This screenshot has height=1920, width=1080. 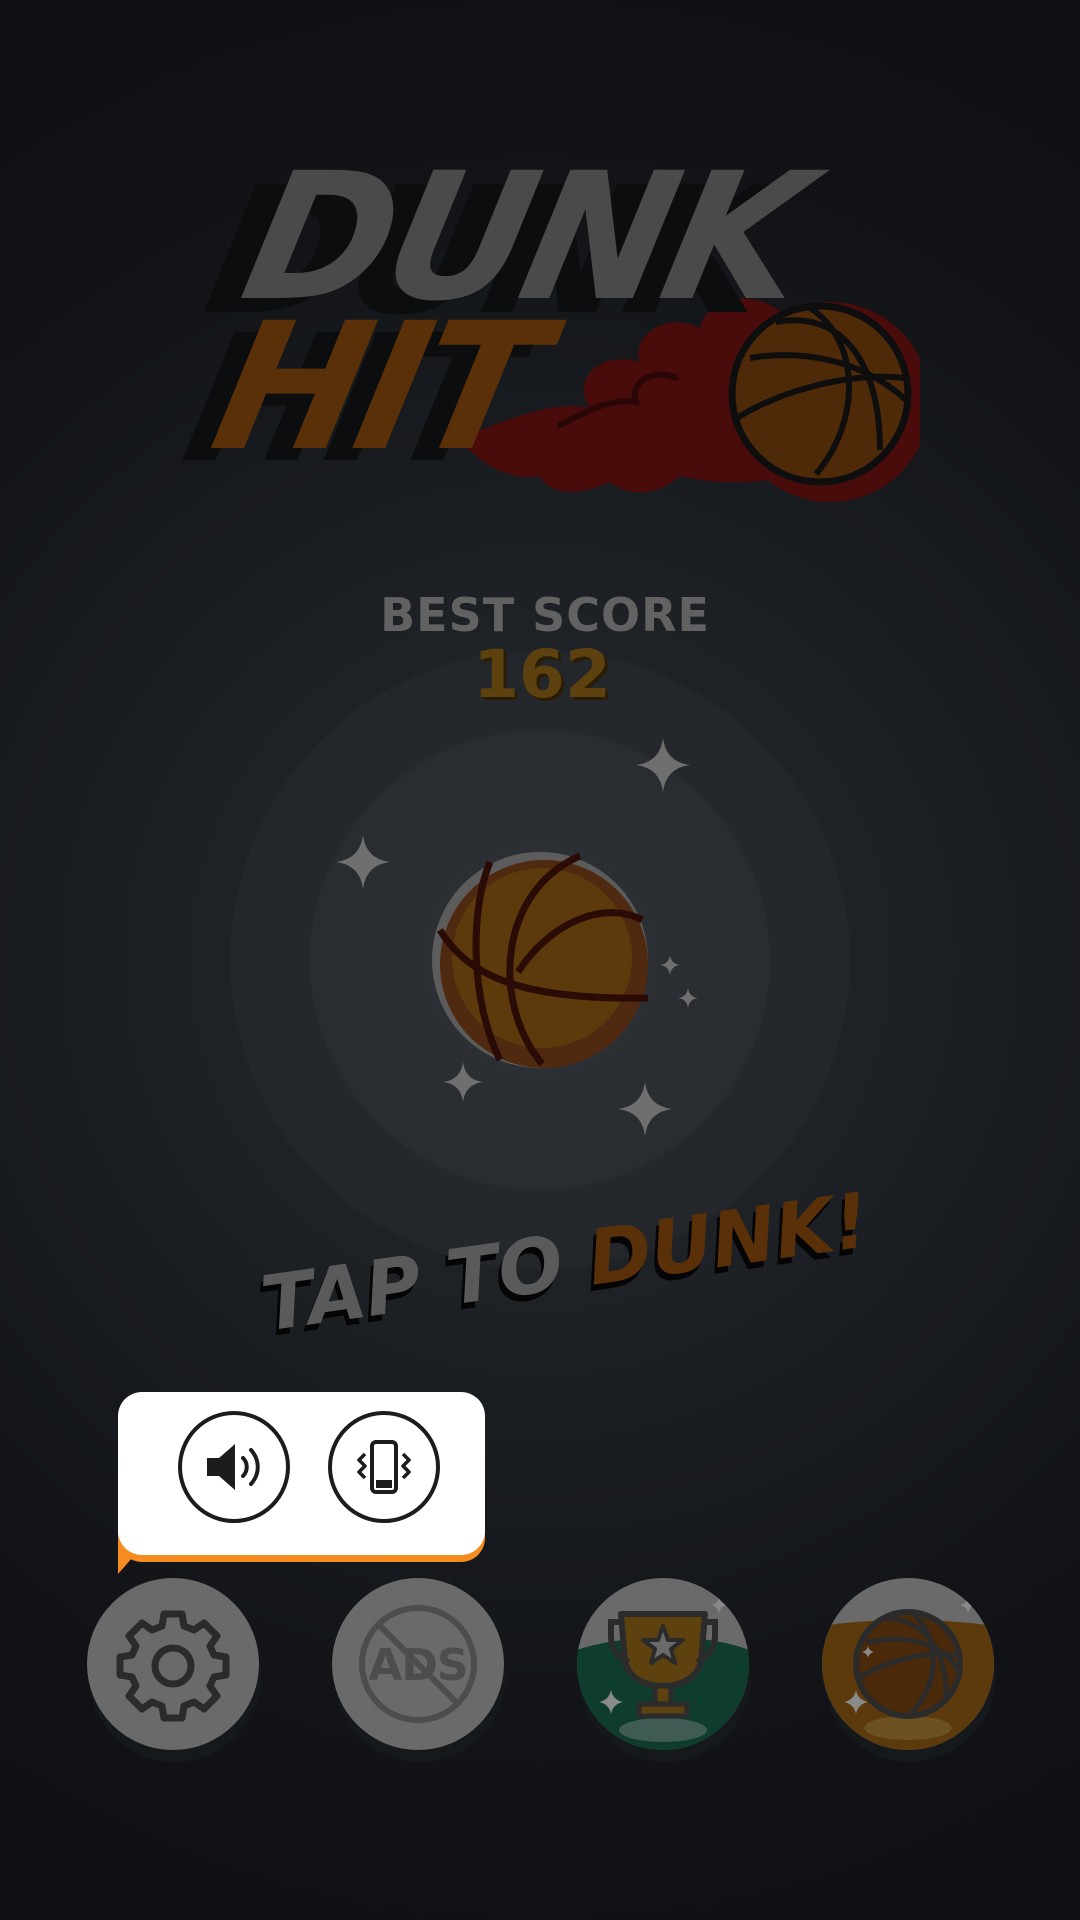 I want to click on ads-label: ADS, so click(x=418, y=1665).